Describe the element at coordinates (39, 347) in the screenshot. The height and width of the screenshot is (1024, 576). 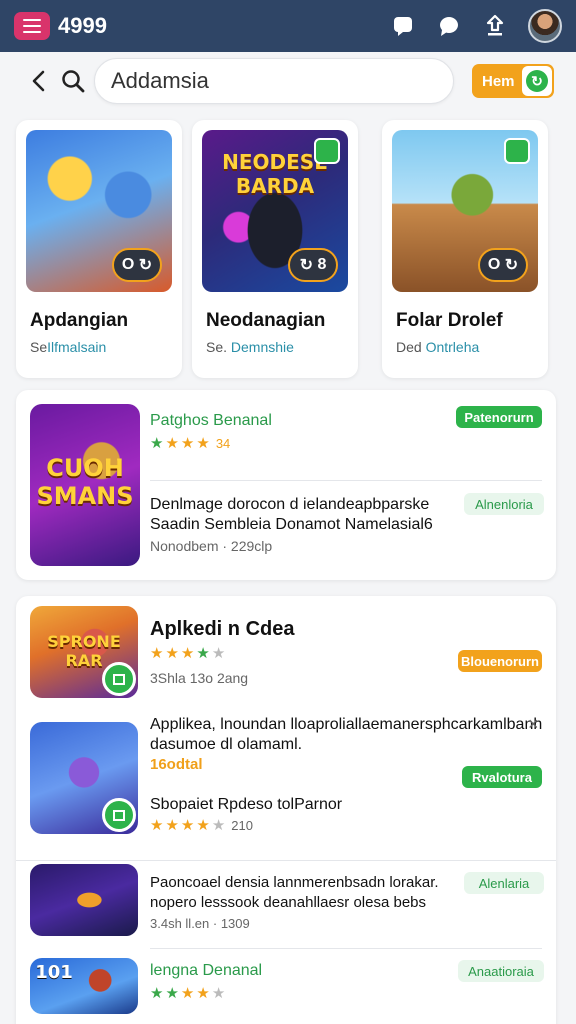
I see `sub-prefix: Se` at that location.